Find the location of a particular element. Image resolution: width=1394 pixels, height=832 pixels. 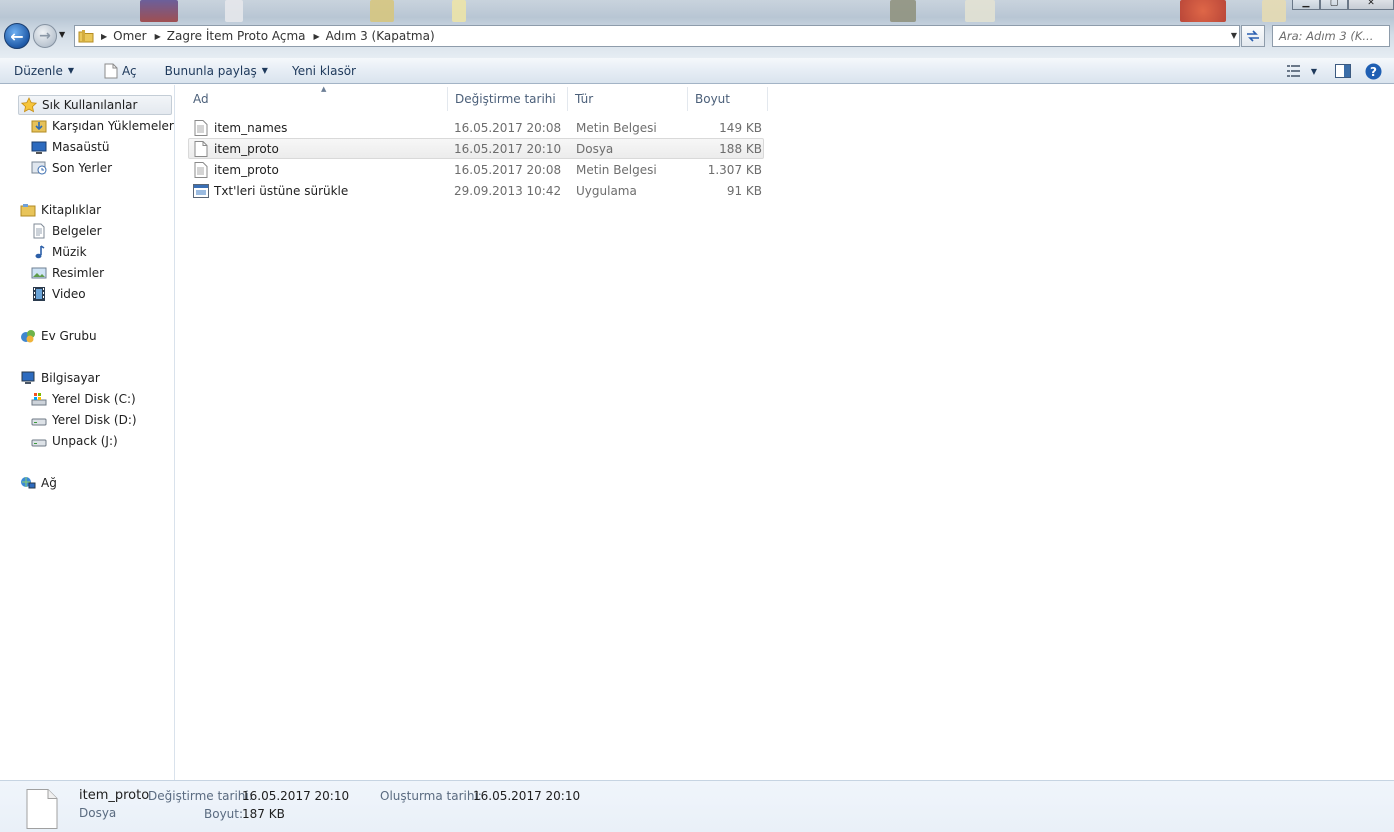

file-row-selected: item_proto 16.05.2017 20:10 Dosya 188 KB is located at coordinates (476, 148).